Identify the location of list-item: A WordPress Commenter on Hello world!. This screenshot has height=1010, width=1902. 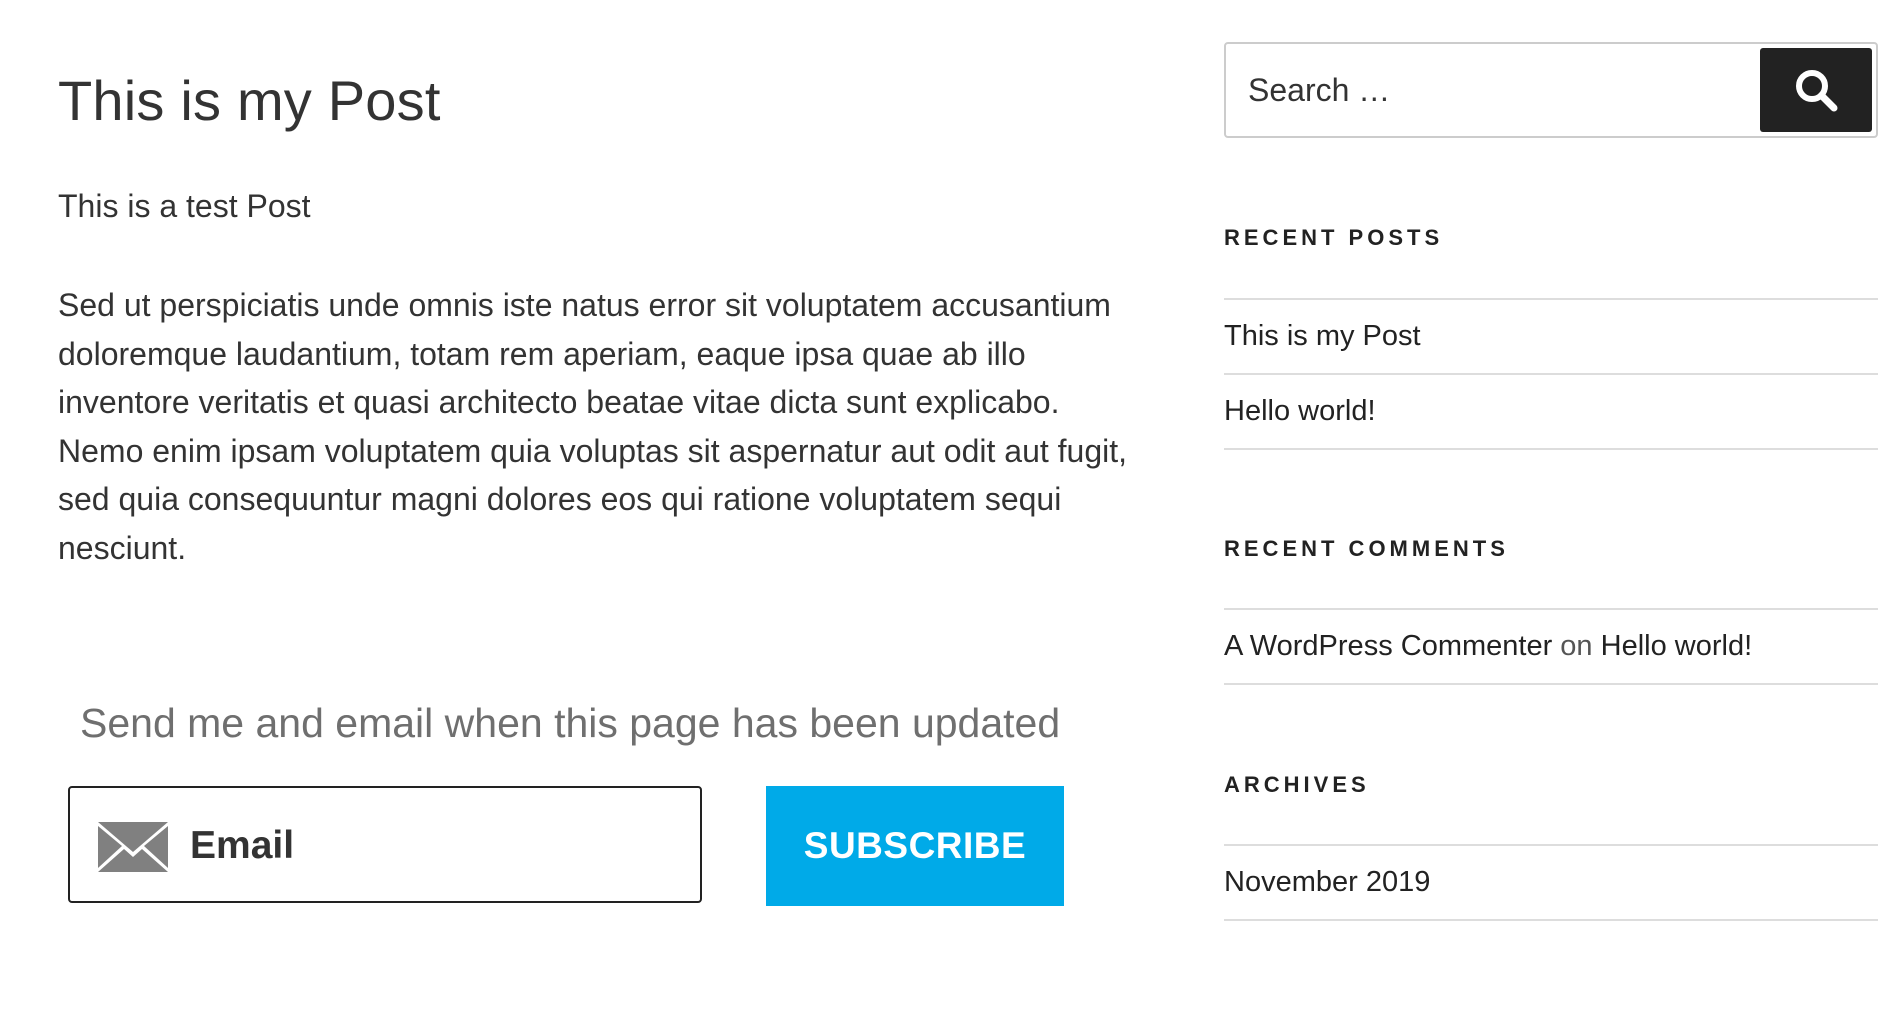
(1551, 647).